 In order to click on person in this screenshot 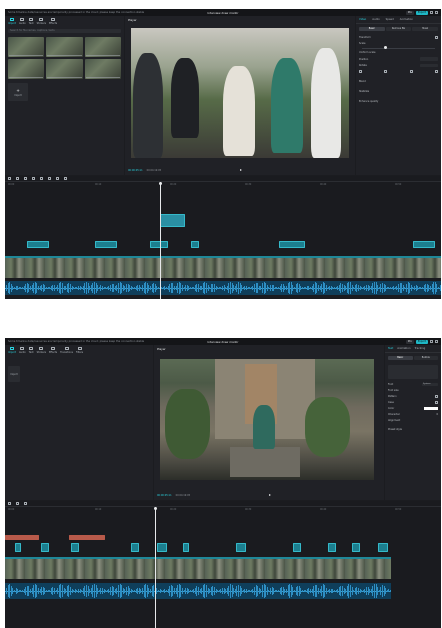, I will do `click(326, 103)`.